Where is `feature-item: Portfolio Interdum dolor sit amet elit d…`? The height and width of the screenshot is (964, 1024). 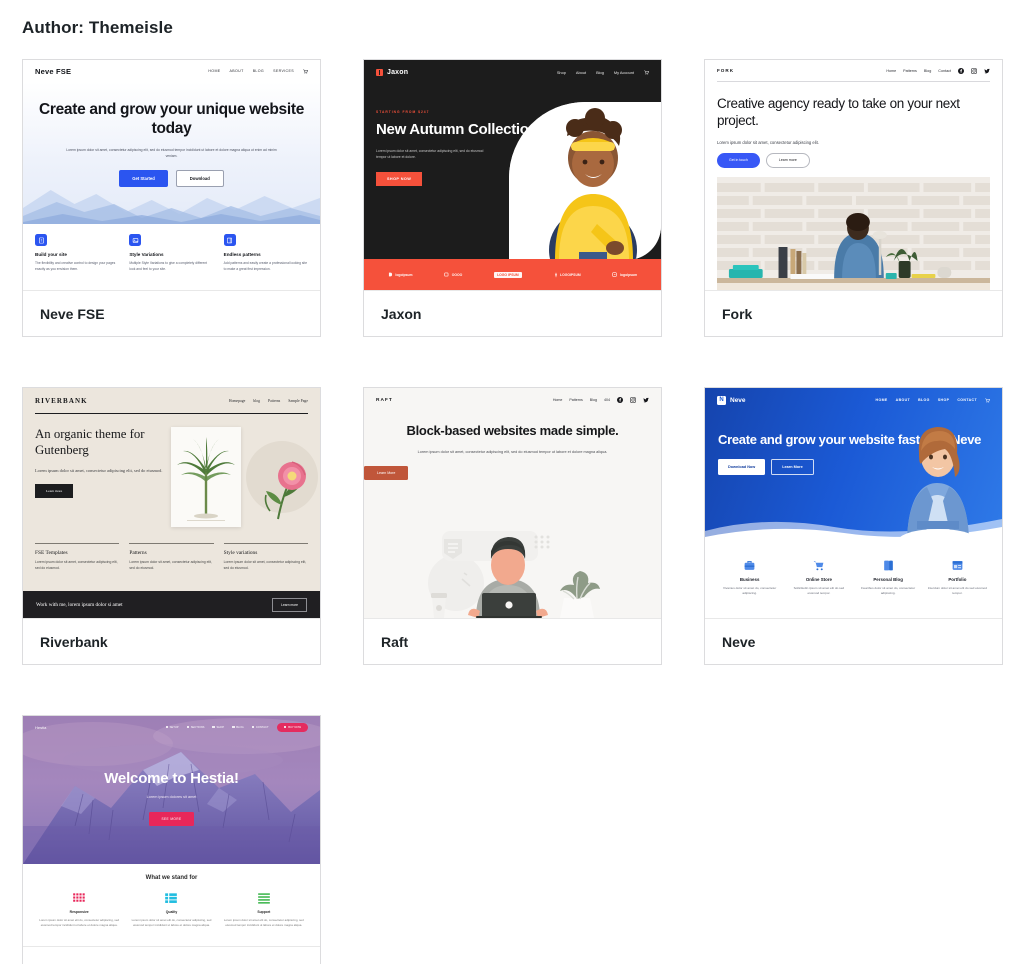
feature-item: Portfolio Interdum dolor sit amet elit d… is located at coordinates (957, 578).